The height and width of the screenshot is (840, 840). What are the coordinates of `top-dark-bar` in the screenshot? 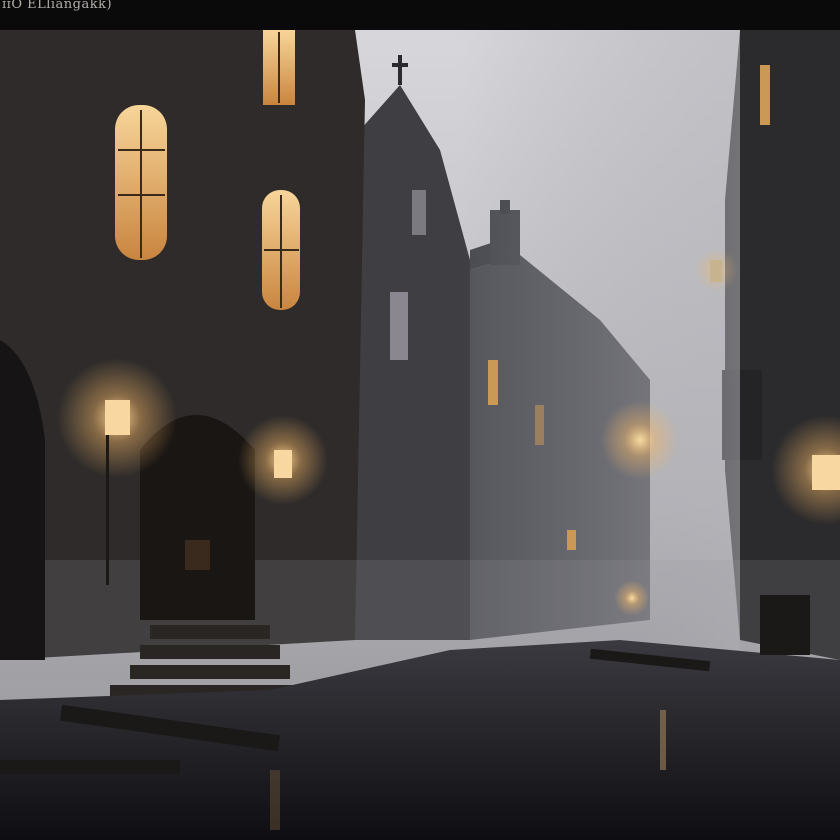 It's located at (420, 15).